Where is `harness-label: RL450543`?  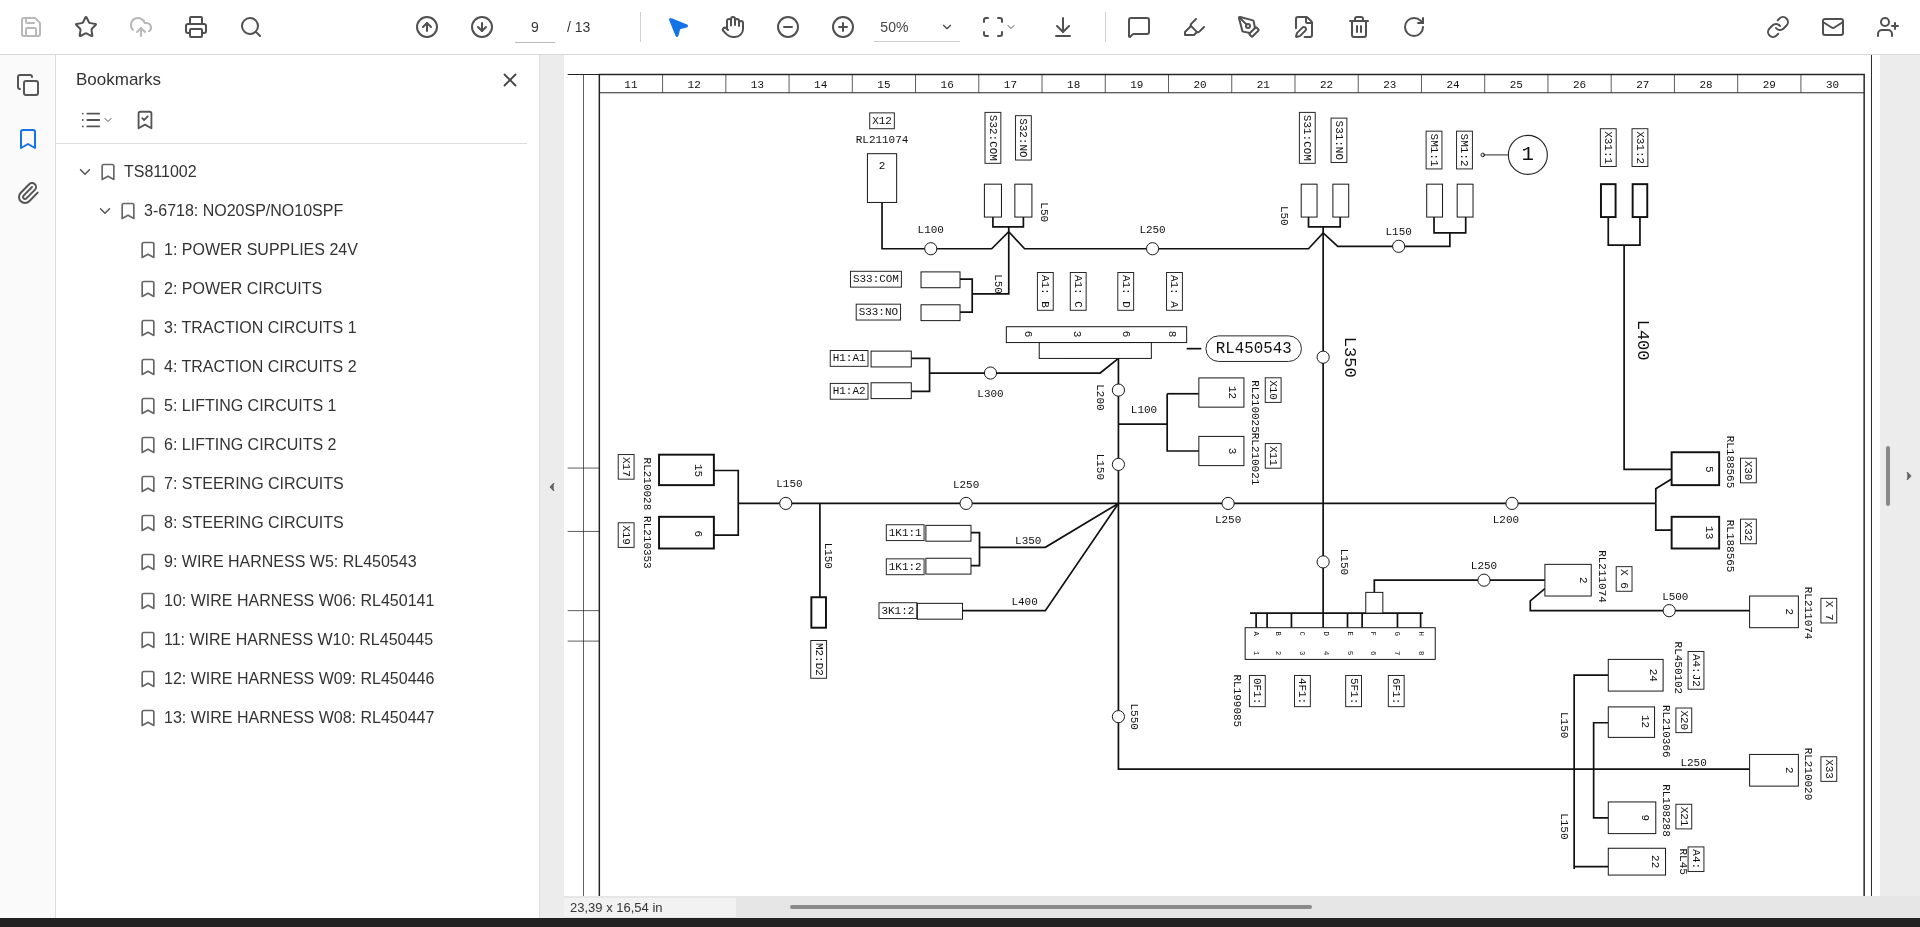
harness-label: RL450543 is located at coordinates (1253, 348).